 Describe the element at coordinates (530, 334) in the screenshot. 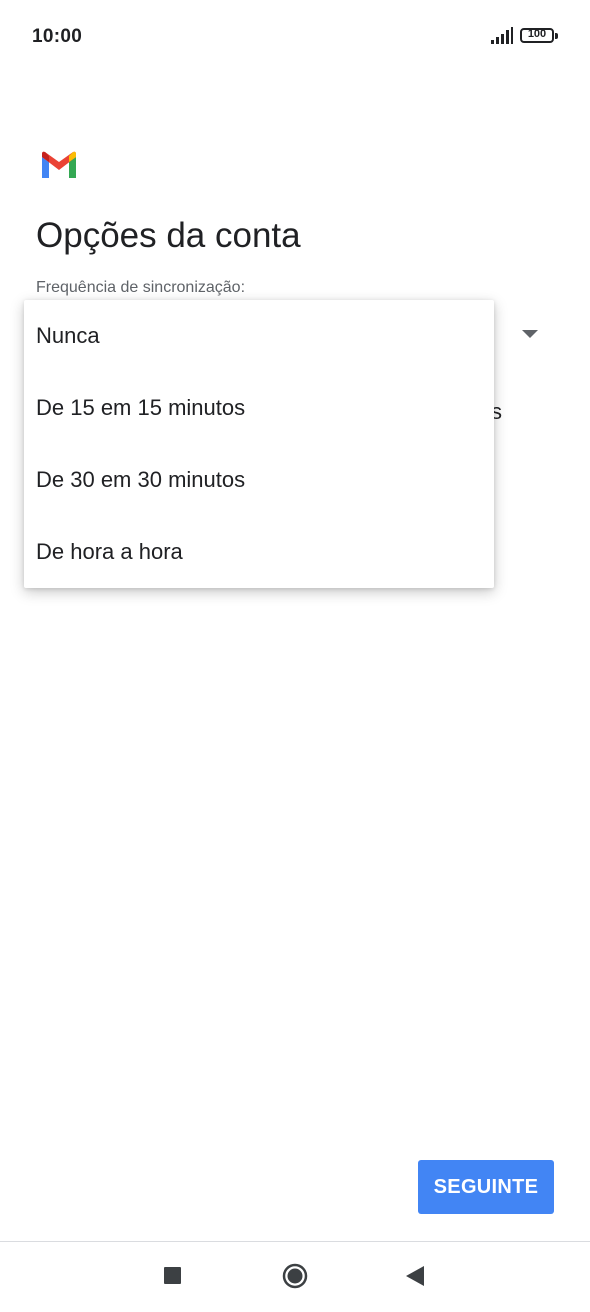

I see `dropdown-arrow-icon` at that location.